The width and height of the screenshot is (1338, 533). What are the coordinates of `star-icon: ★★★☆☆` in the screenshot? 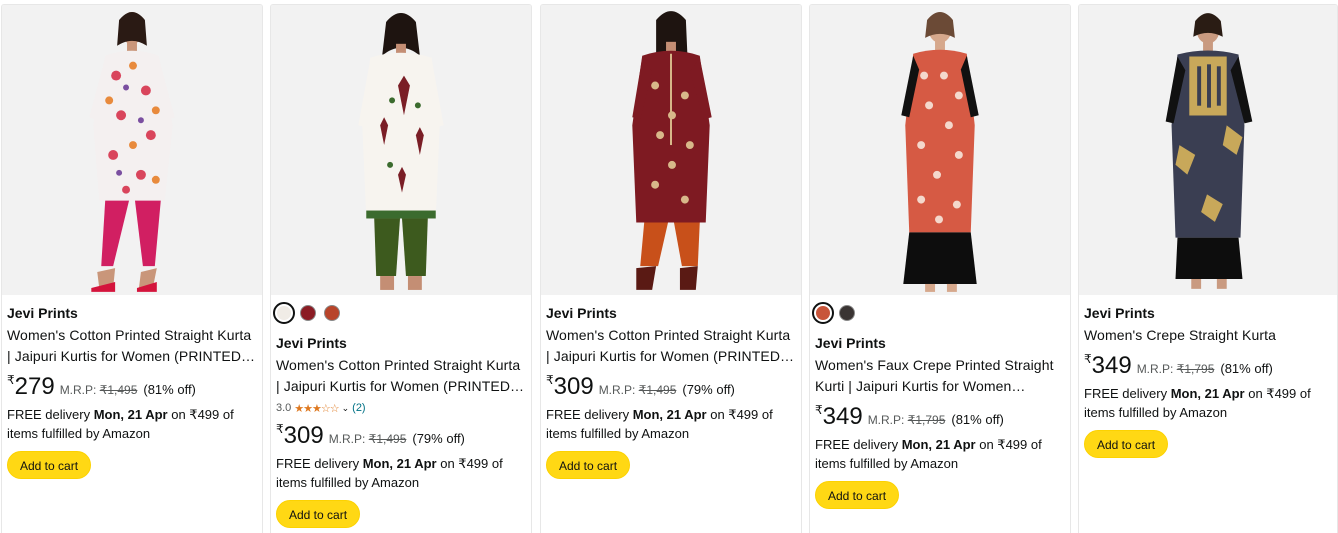 It's located at (316, 408).